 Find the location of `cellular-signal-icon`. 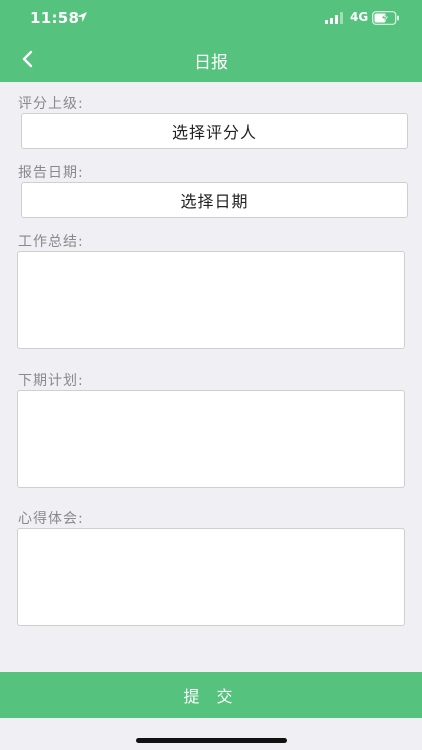

cellular-signal-icon is located at coordinates (334, 18).